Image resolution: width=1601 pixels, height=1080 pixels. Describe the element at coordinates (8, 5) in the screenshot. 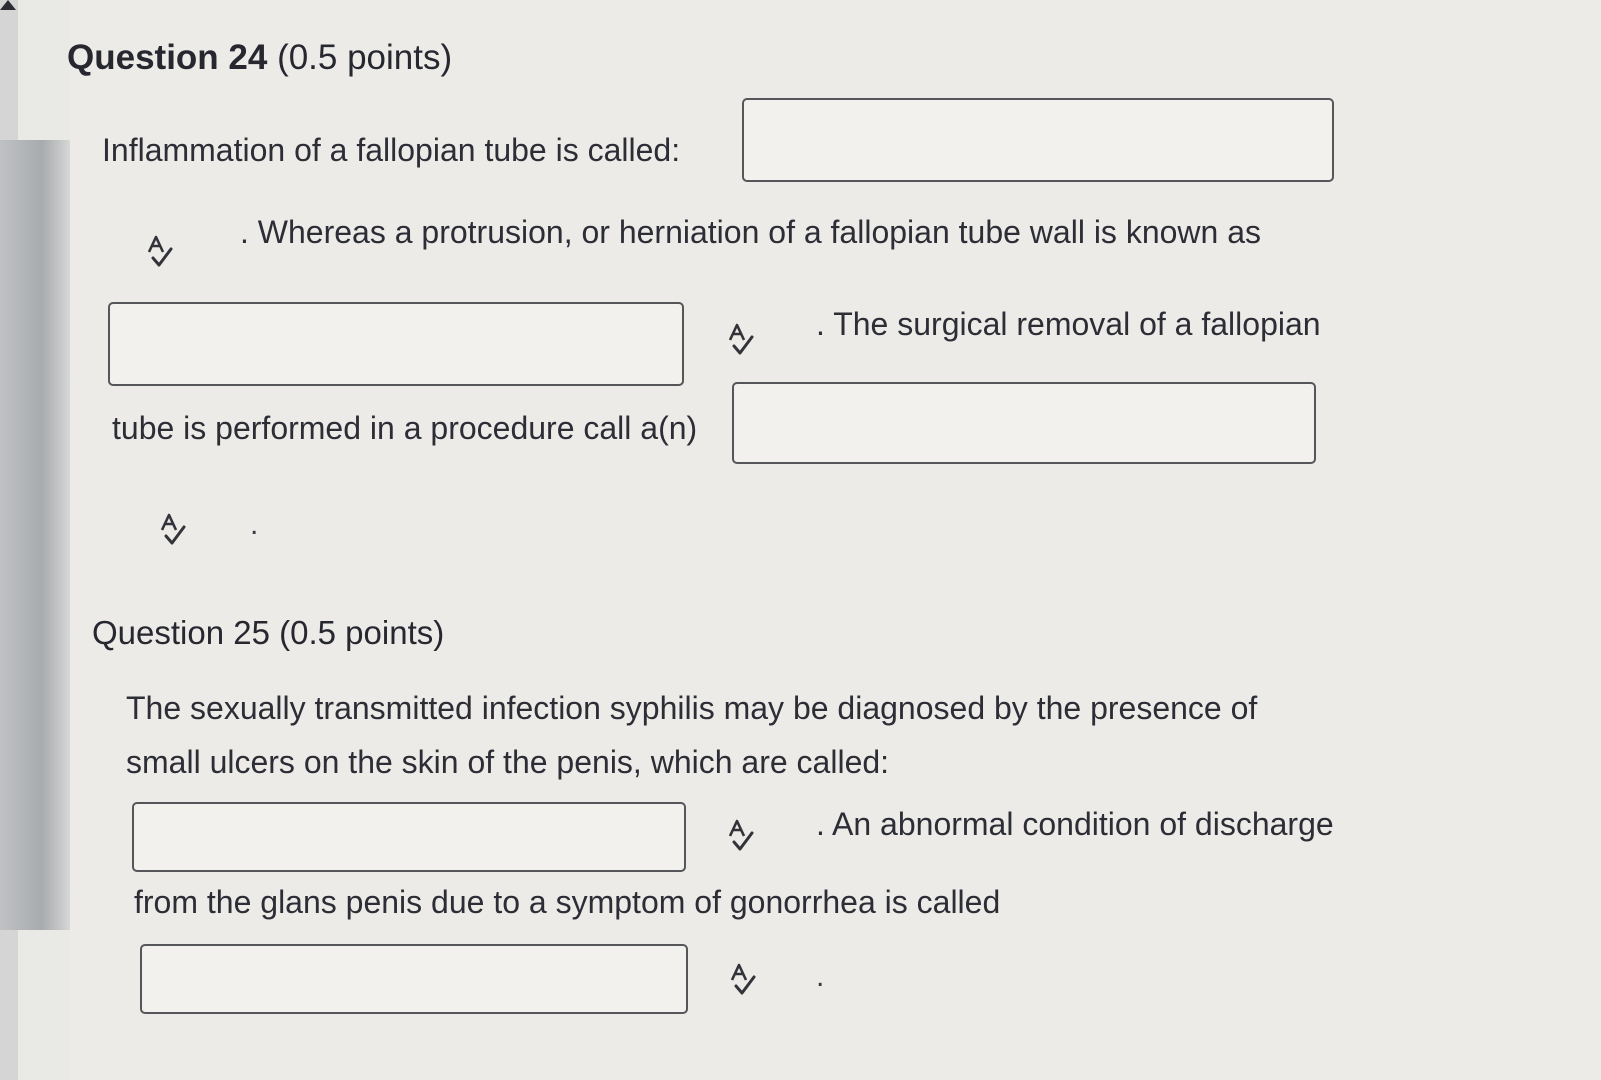

I see `scroll-up-icon` at that location.